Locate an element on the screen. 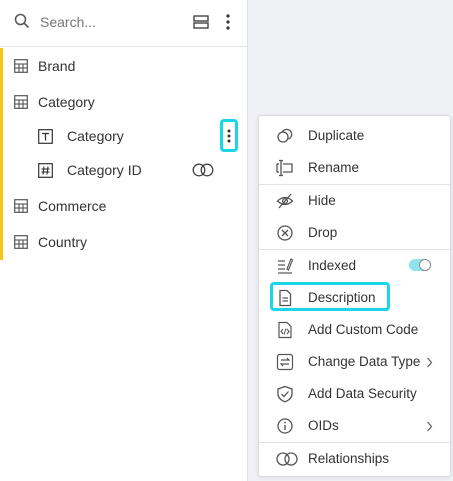 This screenshot has width=453, height=481. menu-item-label: Change Data Type is located at coordinates (364, 361).